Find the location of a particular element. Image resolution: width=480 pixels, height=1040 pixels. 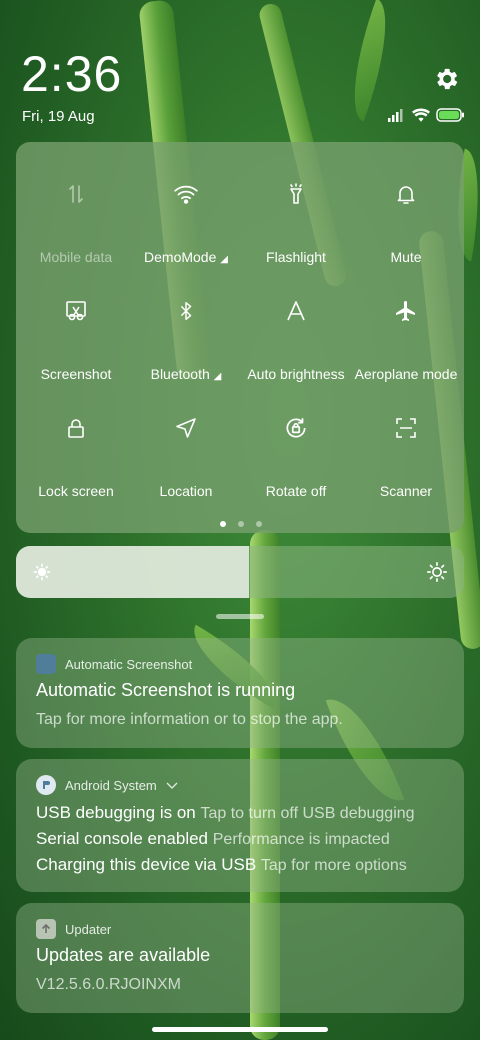

tile-label: Mute is located at coordinates (406, 257).